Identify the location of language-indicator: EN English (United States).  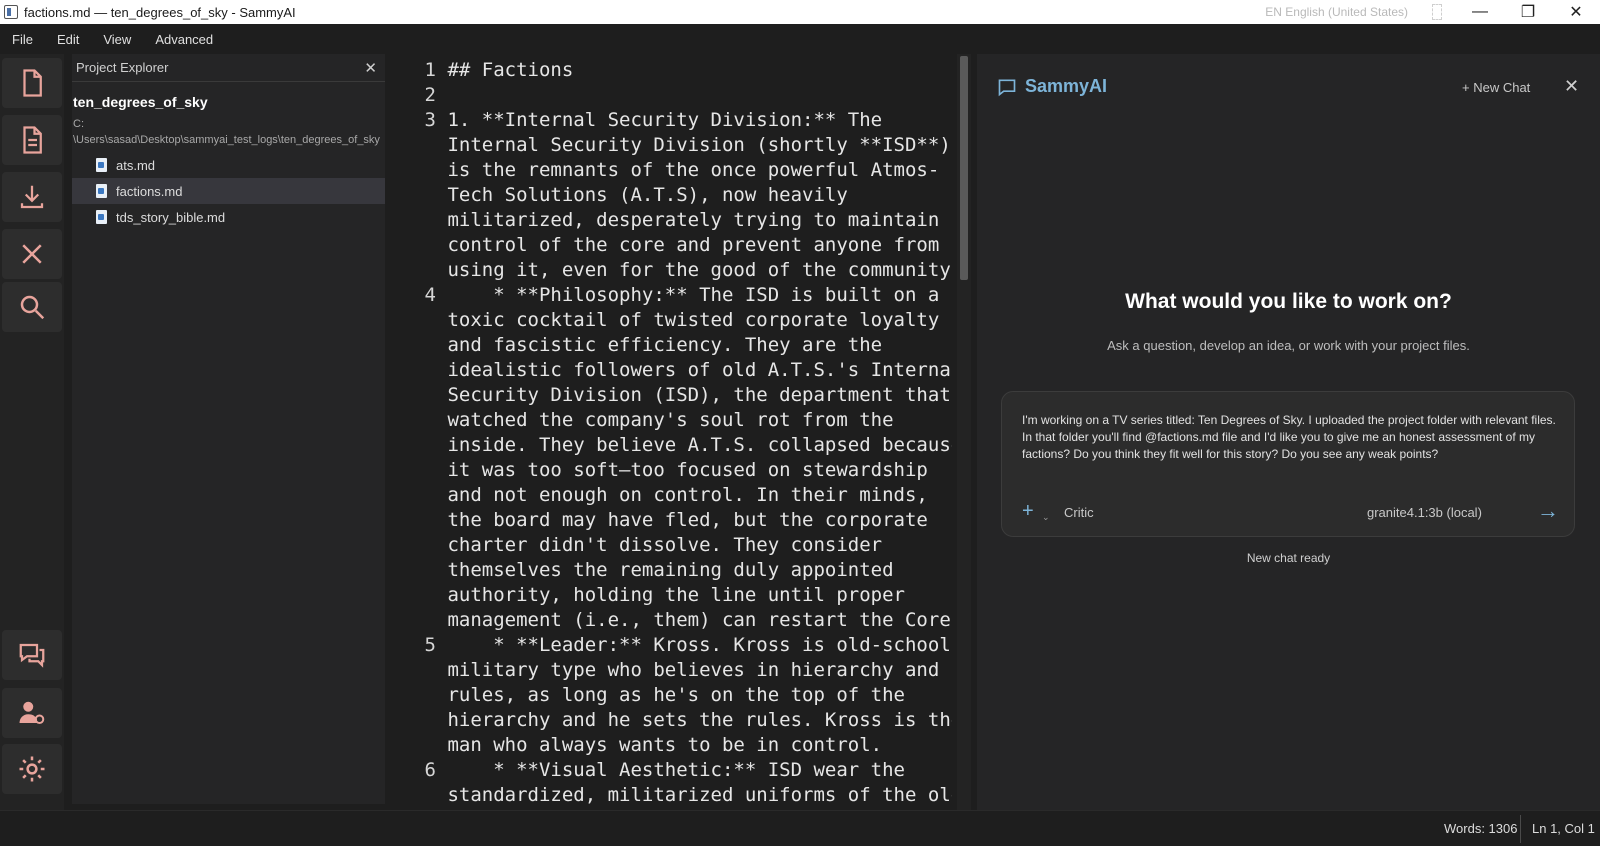
(1336, 12).